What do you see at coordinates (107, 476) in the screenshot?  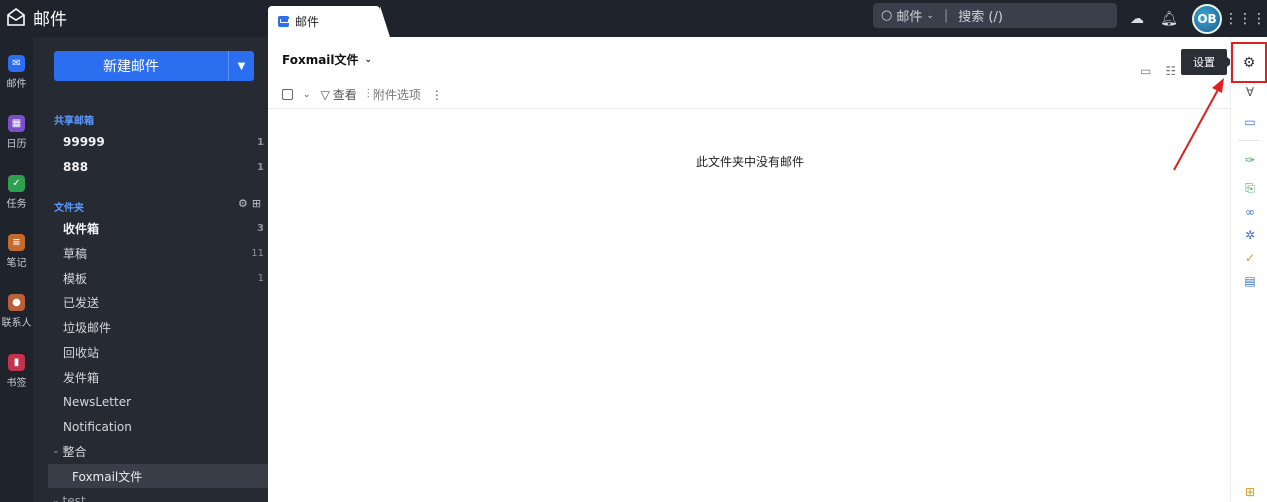 I see `folder-label: Foxmail文件` at bounding box center [107, 476].